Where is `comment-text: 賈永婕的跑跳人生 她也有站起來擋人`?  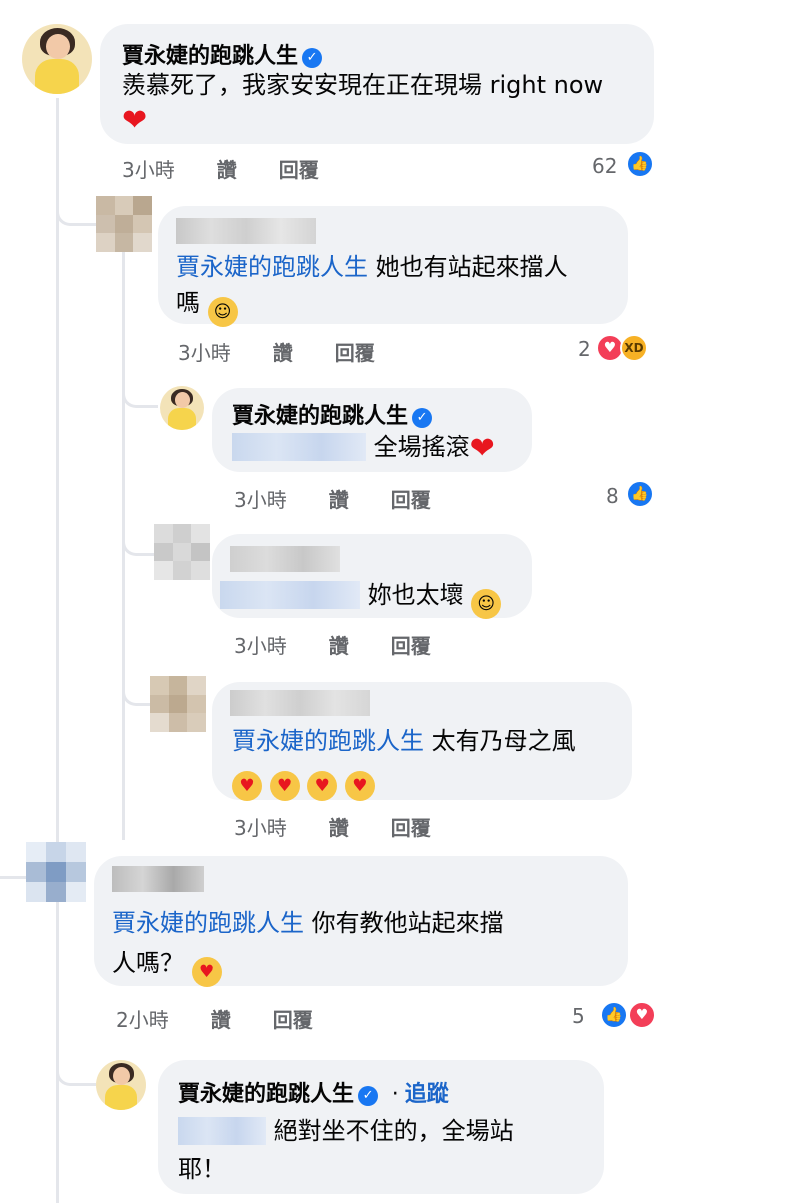
comment-text: 賈永婕的跑跳人生 她也有站起來擋人 is located at coordinates (372, 267).